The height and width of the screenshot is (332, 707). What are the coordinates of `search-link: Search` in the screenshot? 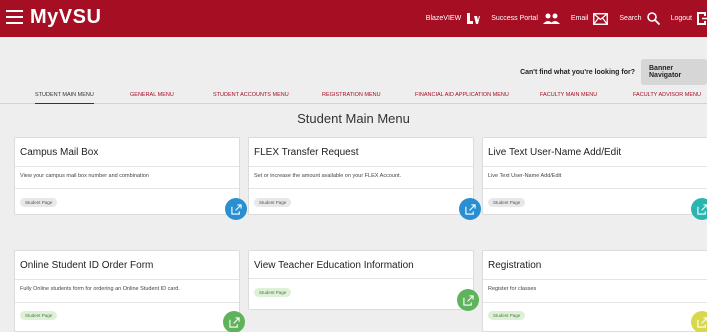 It's located at (639, 18).